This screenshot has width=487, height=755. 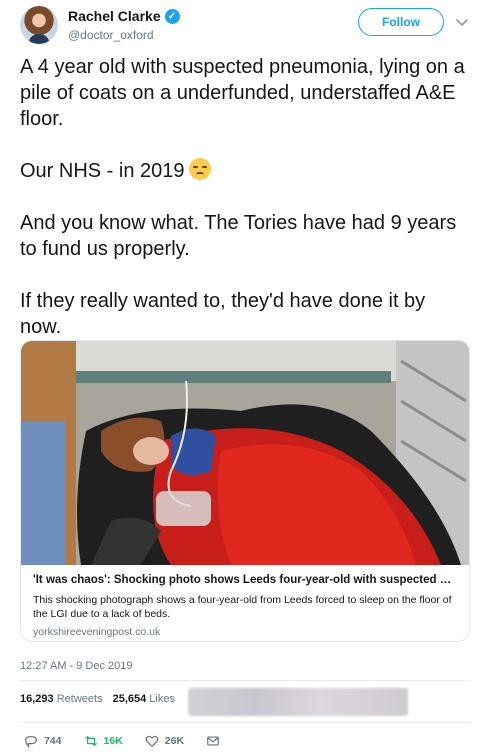 I want to click on tweet-stats: 16,293 Retweets 25,654 Likes, so click(x=97, y=699).